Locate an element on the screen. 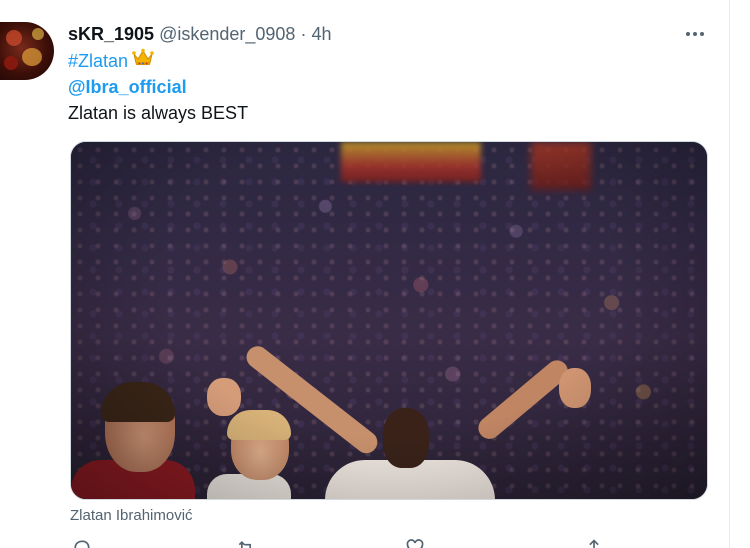 Image resolution: width=750 pixels, height=548 pixels. heart-icon is located at coordinates (415, 543).